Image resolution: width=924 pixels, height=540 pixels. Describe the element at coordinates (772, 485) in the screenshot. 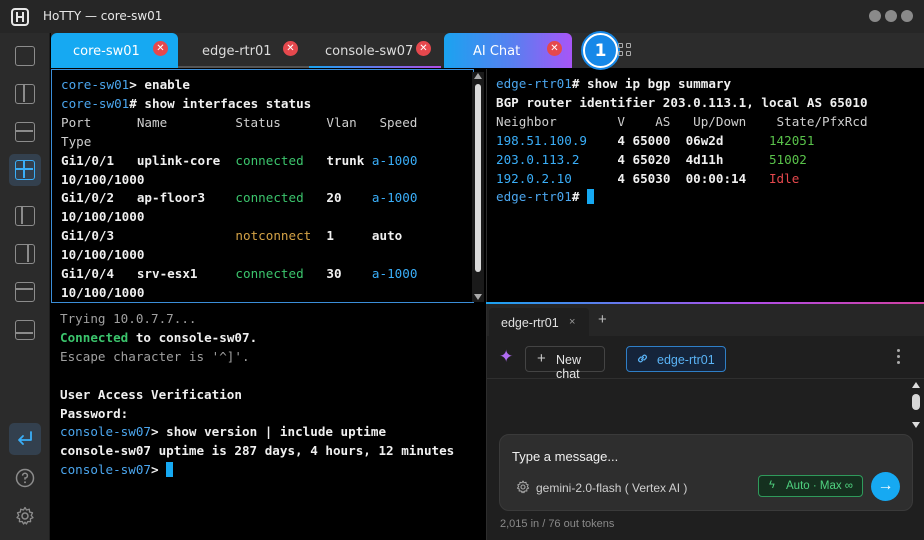

I see `bolt-icon: ϟ` at that location.